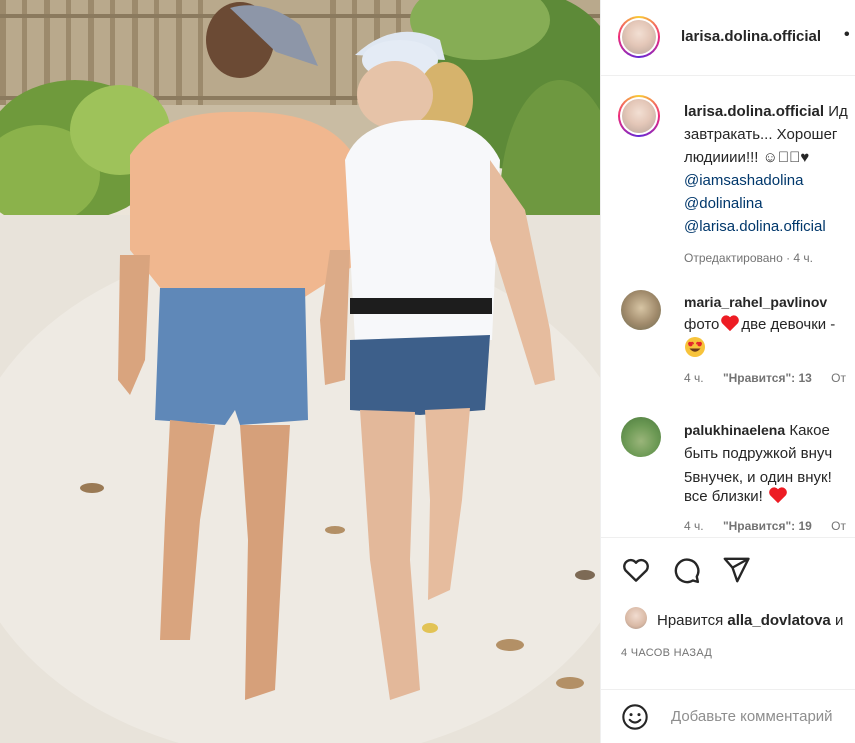 This screenshot has width=855, height=743. I want to click on heart-icon, so click(636, 570).